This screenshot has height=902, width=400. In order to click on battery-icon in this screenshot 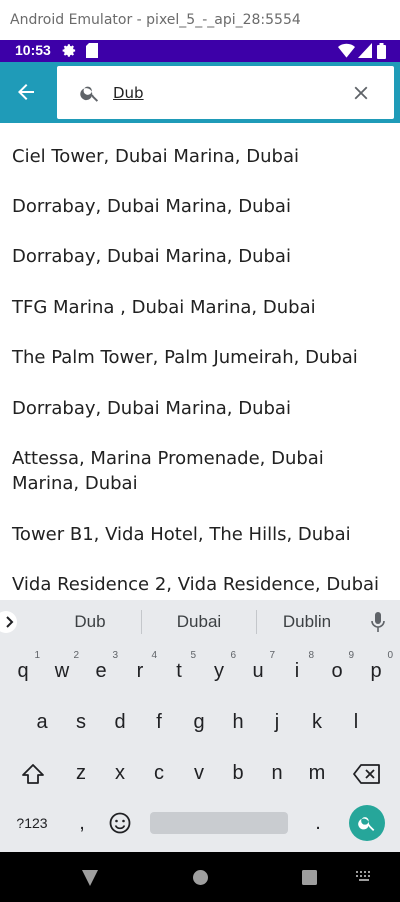, I will do `click(381, 51)`.